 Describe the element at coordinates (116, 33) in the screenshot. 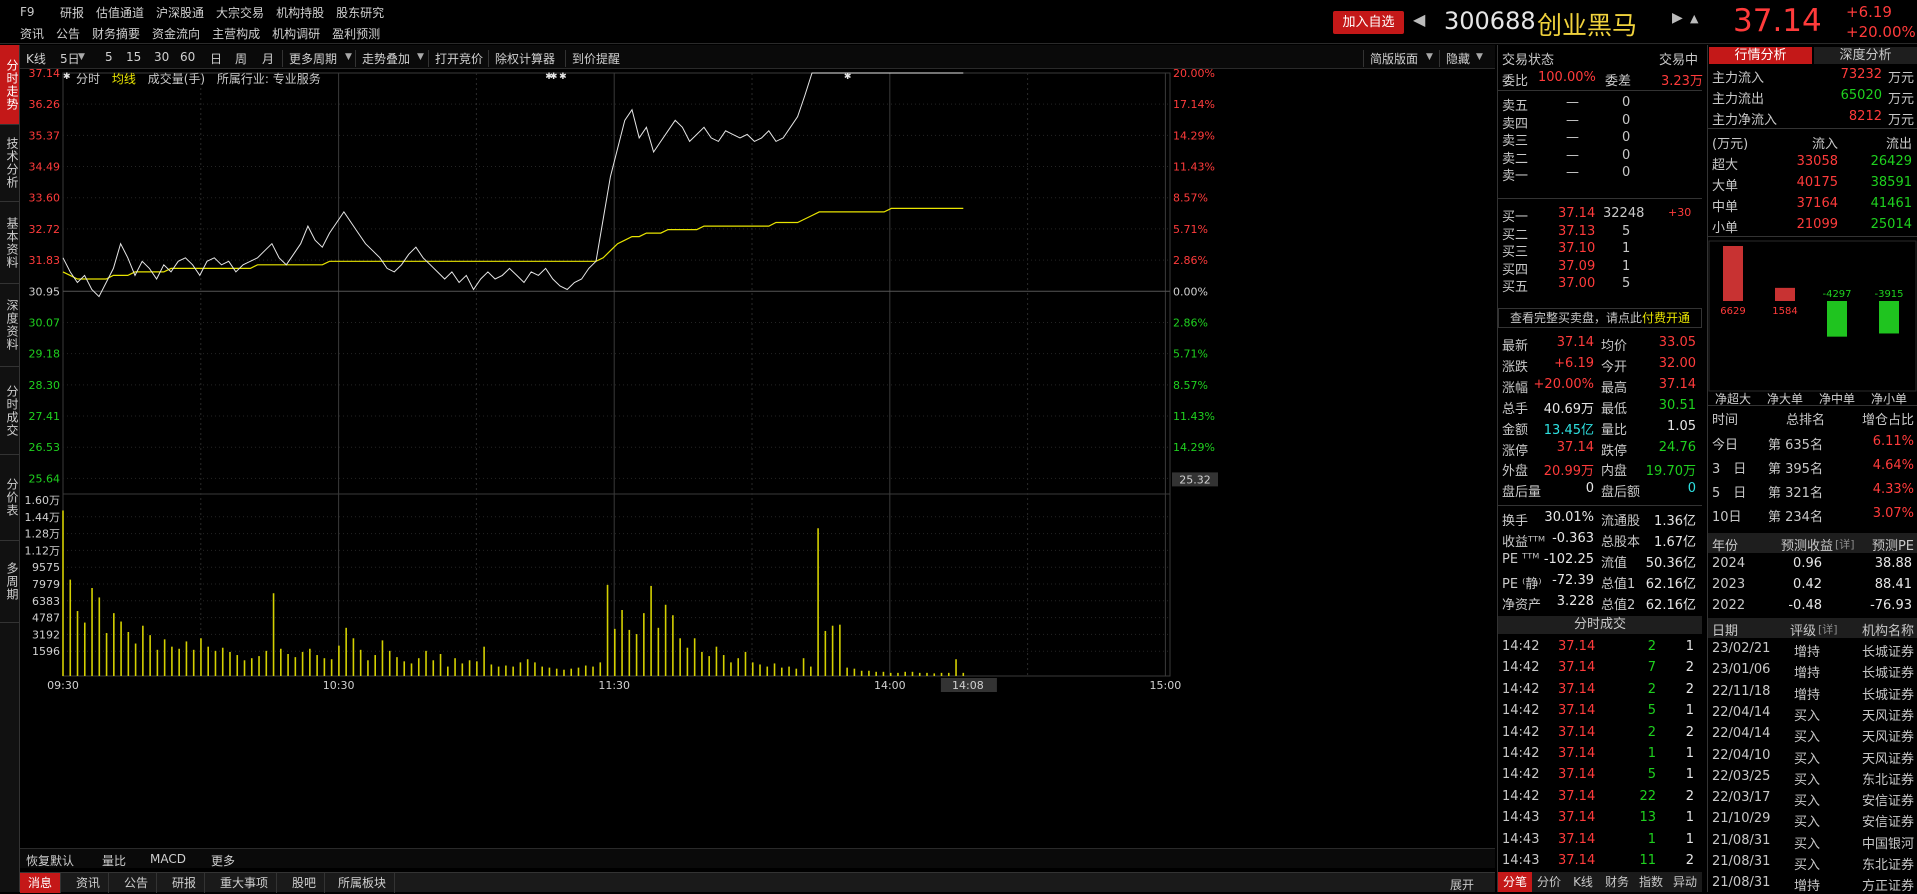

I see `menu-finance: 财务摘要` at that location.